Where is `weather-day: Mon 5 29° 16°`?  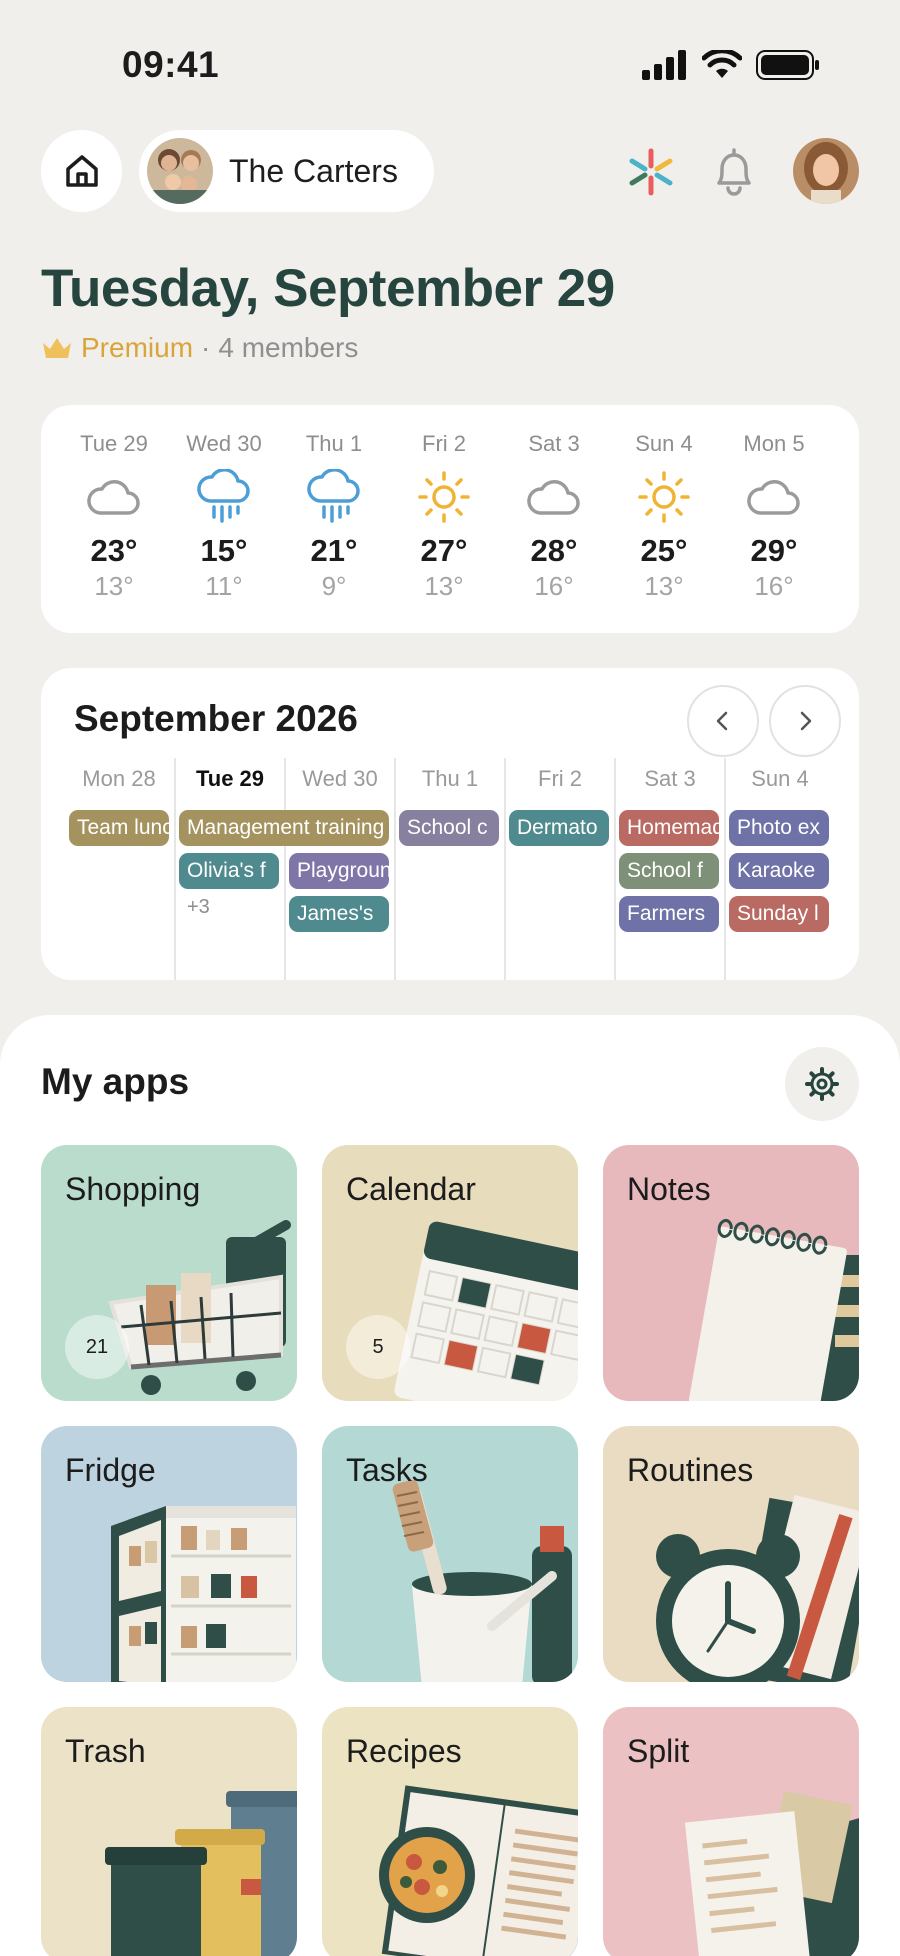
weather-day: Mon 5 29° 16° is located at coordinates (774, 516).